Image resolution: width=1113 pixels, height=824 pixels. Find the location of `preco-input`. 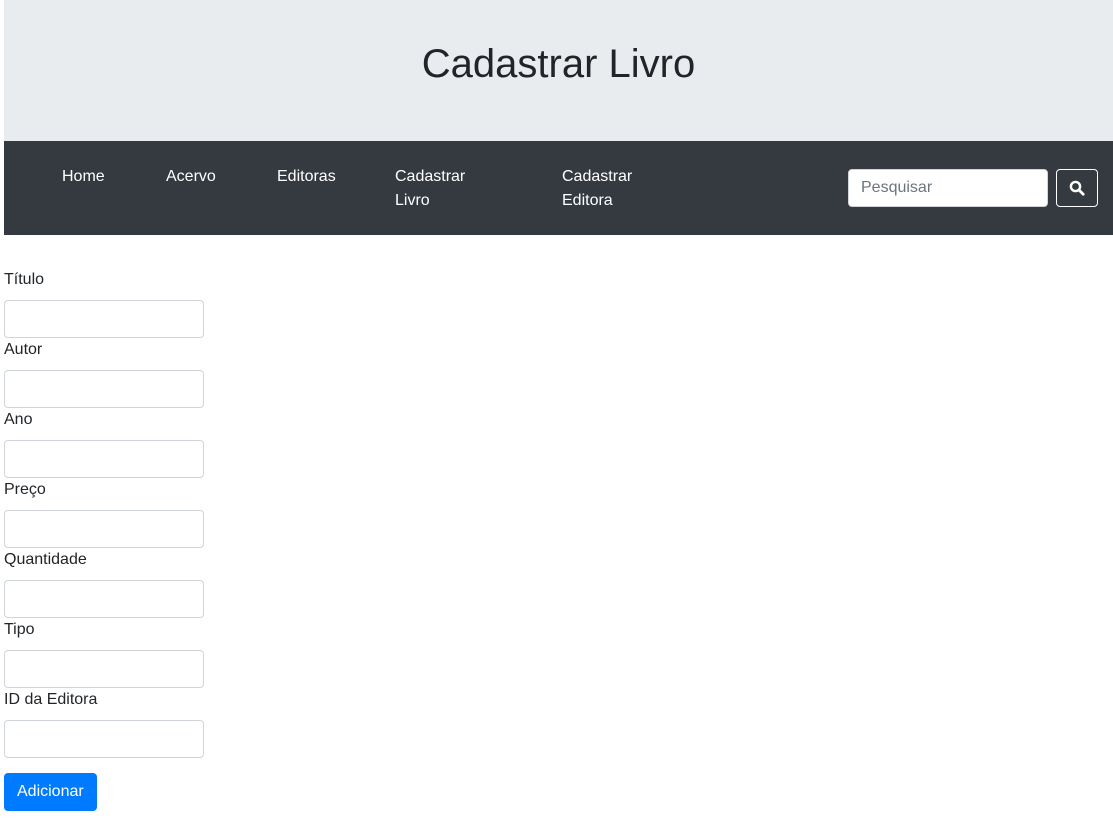

preco-input is located at coordinates (104, 529).